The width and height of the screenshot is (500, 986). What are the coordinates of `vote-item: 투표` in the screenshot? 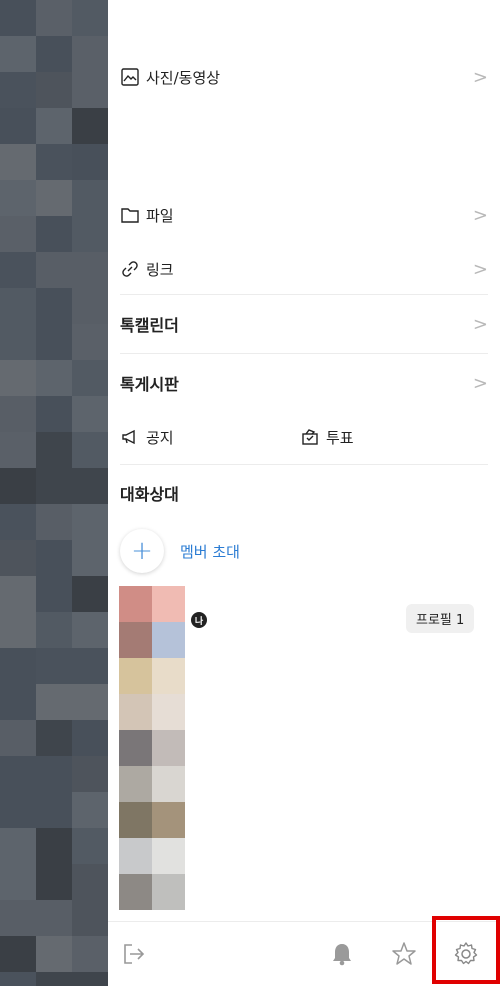 It's located at (370, 437).